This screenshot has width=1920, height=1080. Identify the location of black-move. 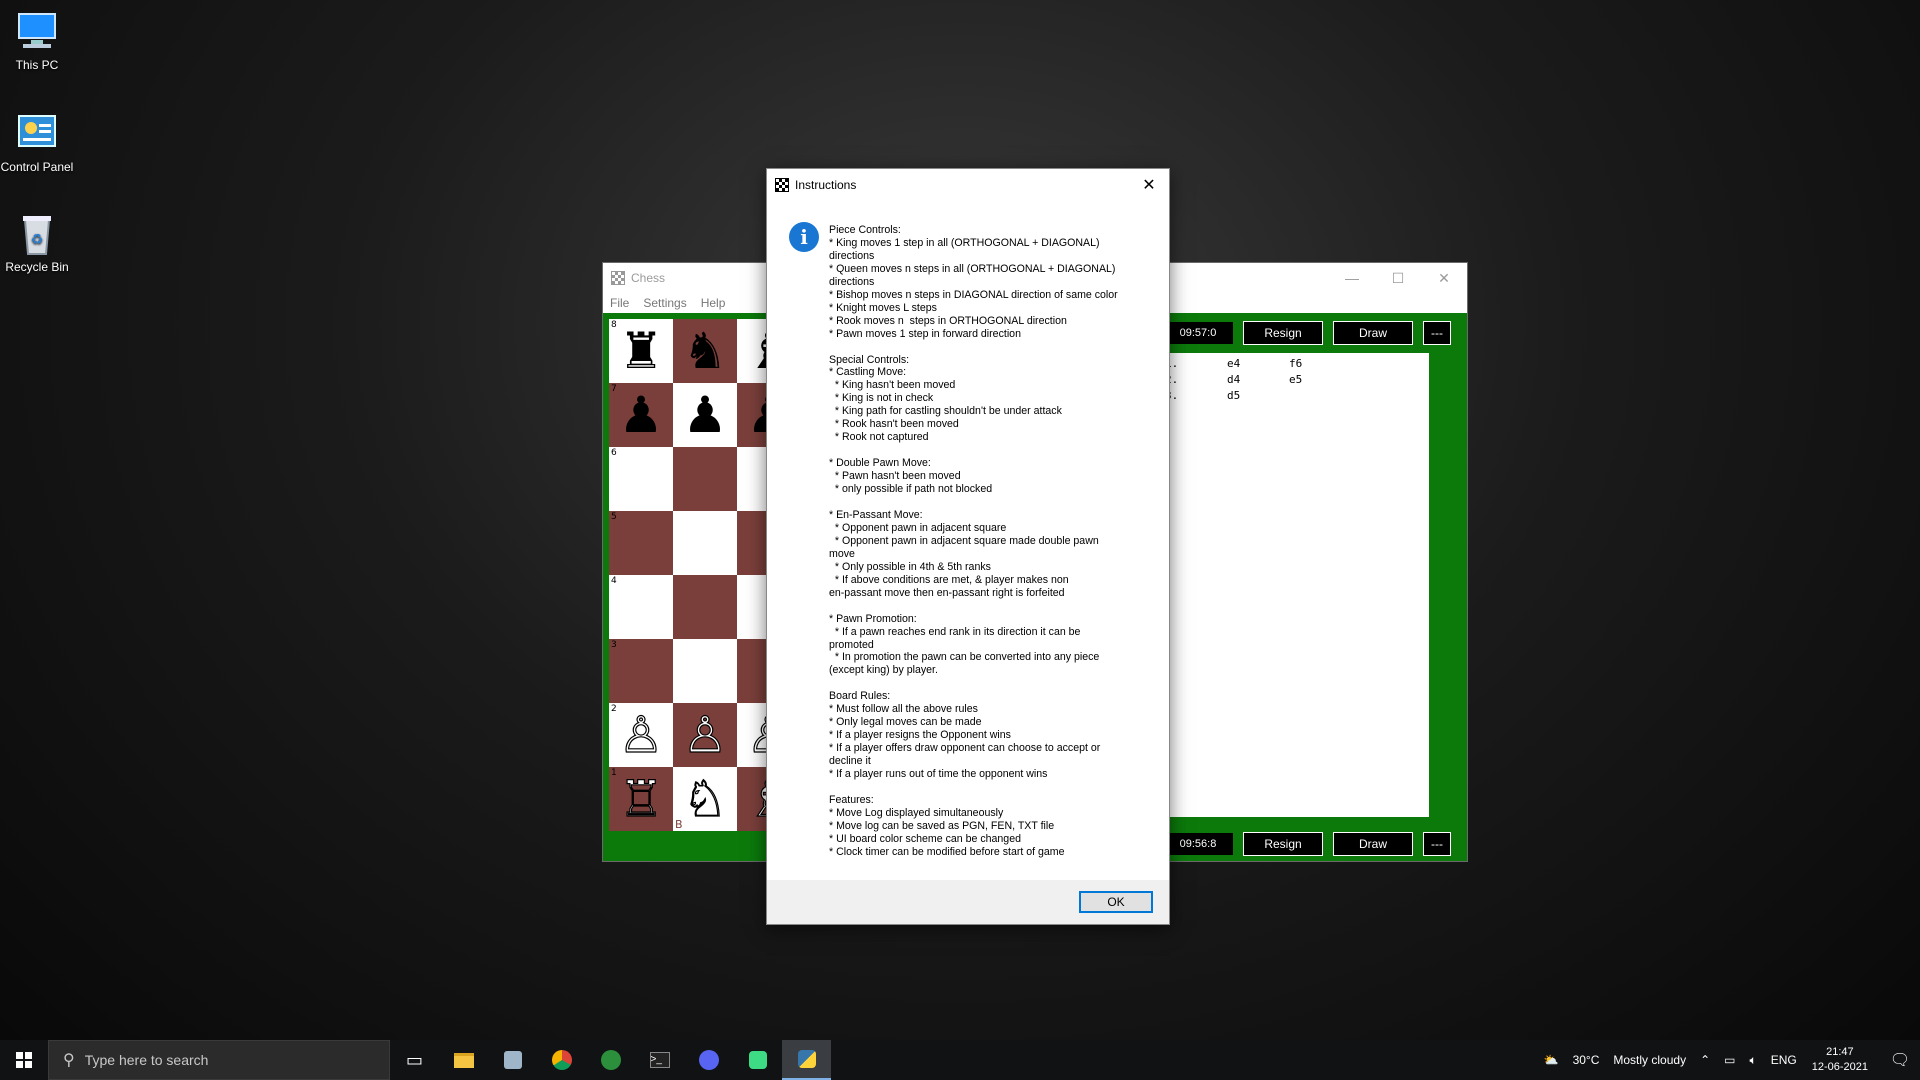
(1319, 397).